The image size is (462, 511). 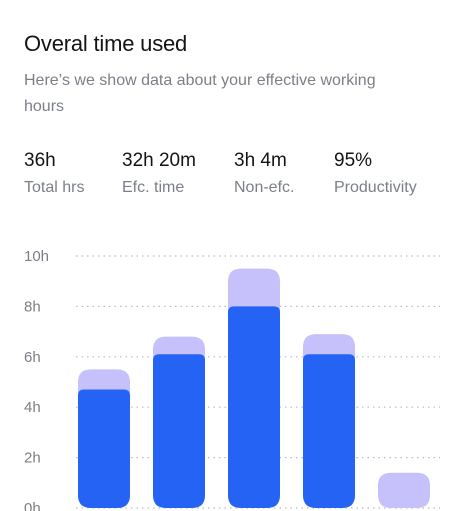 What do you see at coordinates (264, 175) in the screenshot?
I see `stat-non-effective-time: 3h 4m Non-efc.` at bounding box center [264, 175].